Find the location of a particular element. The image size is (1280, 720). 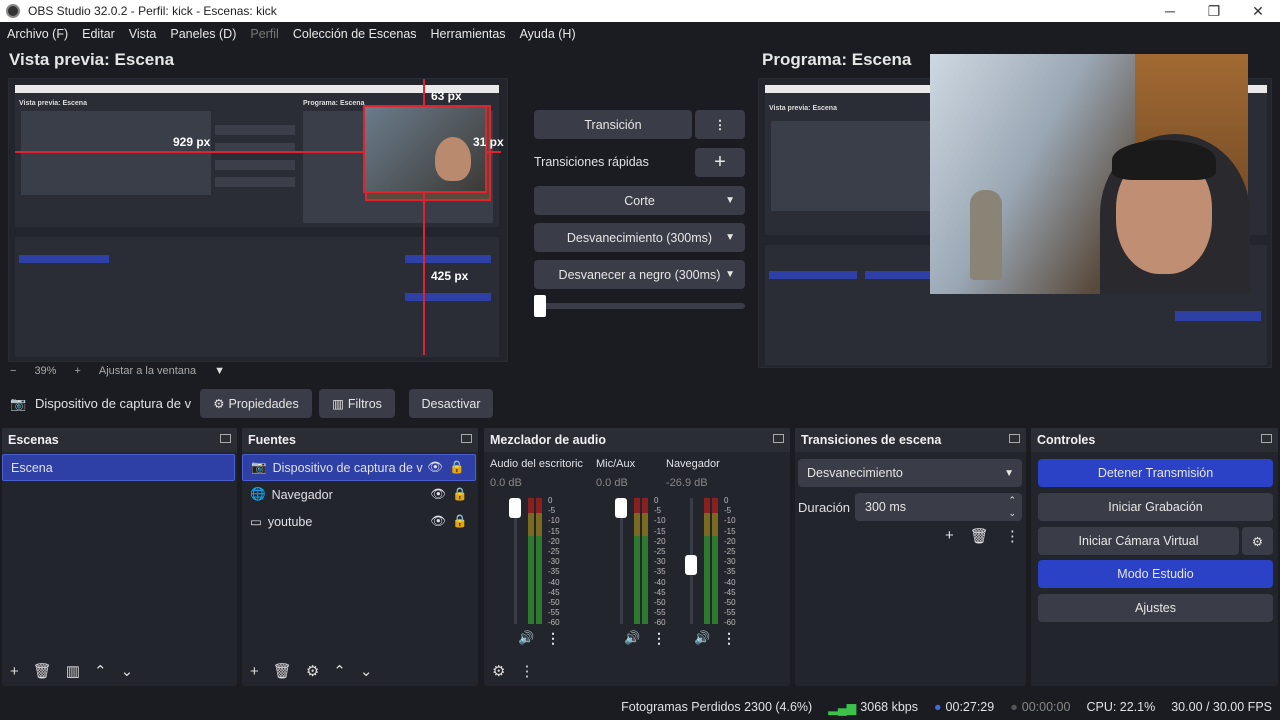

meter-tick: -60 is located at coordinates (554, 623).